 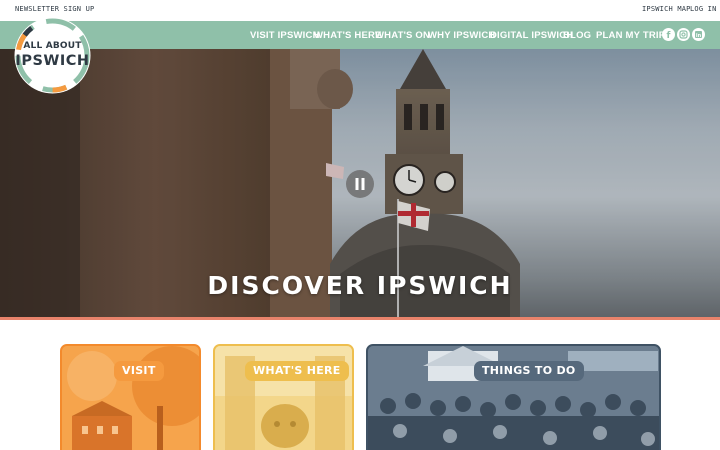 I want to click on instagram-icon, so click(x=683, y=34).